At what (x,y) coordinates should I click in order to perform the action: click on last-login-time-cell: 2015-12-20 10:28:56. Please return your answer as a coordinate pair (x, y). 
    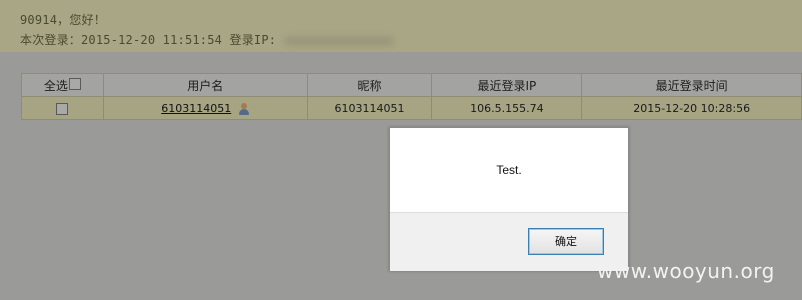
    Looking at the image, I should click on (691, 108).